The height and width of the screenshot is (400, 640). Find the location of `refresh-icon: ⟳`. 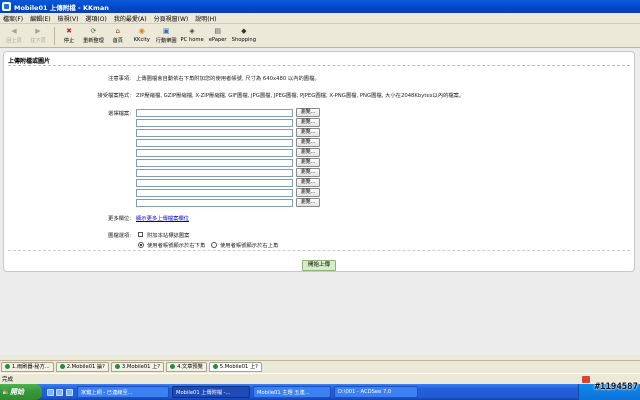

refresh-icon: ⟳ is located at coordinates (93, 31).